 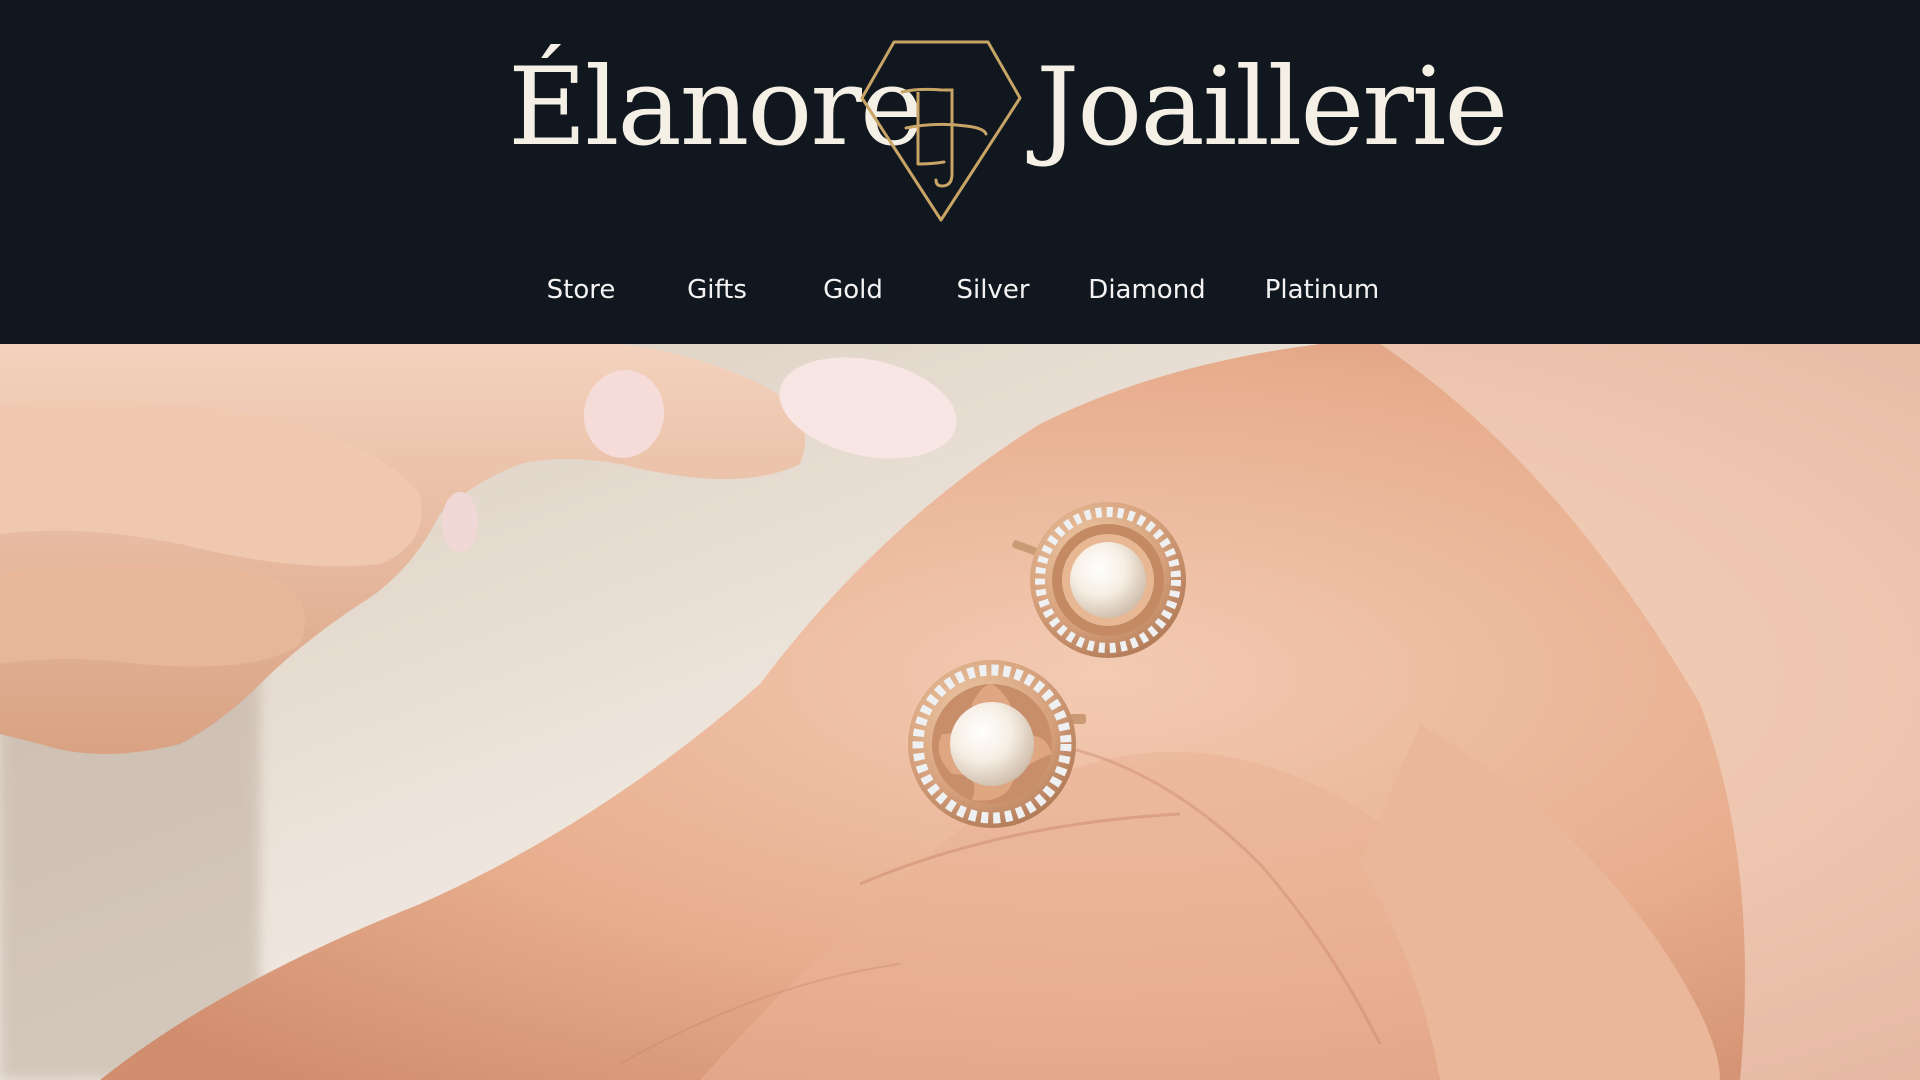 I want to click on nav-item-diamond: Diamond, so click(x=1146, y=290).